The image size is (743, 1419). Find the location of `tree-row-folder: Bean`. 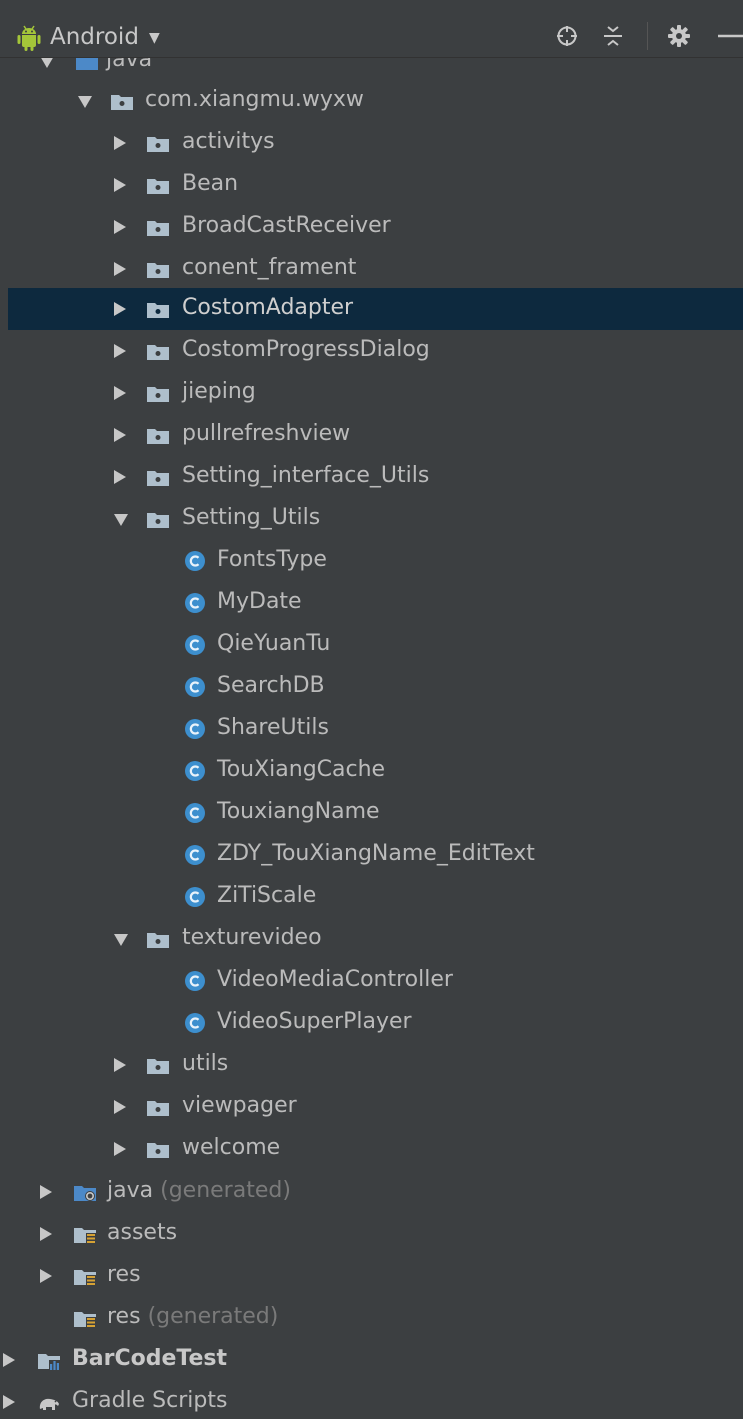

tree-row-folder: Bean is located at coordinates (371, 185).